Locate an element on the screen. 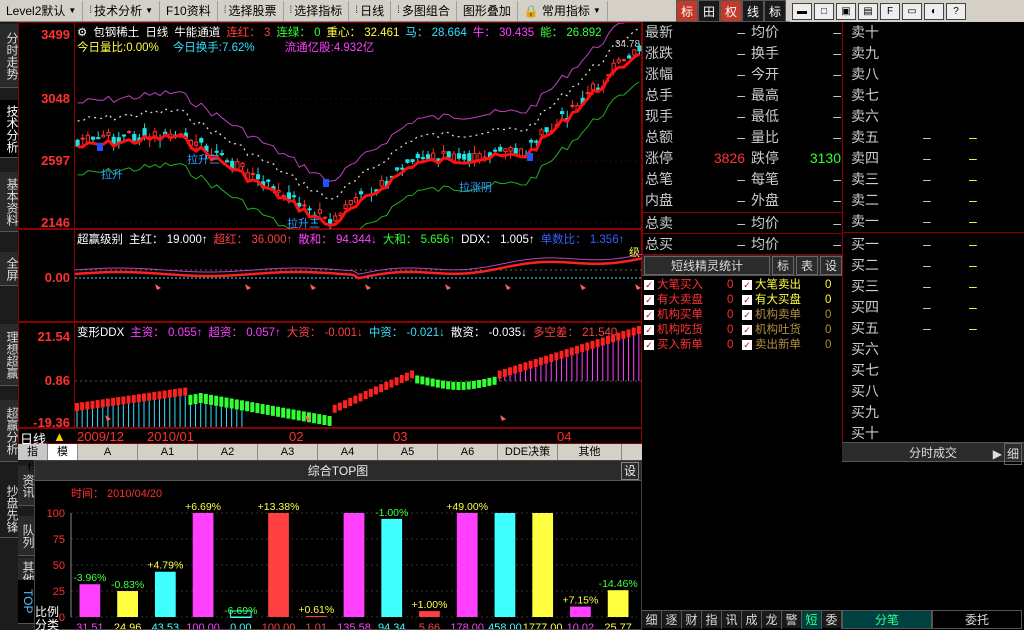 This screenshot has width=1024, height=630. tab-8: 短 is located at coordinates (812, 620).